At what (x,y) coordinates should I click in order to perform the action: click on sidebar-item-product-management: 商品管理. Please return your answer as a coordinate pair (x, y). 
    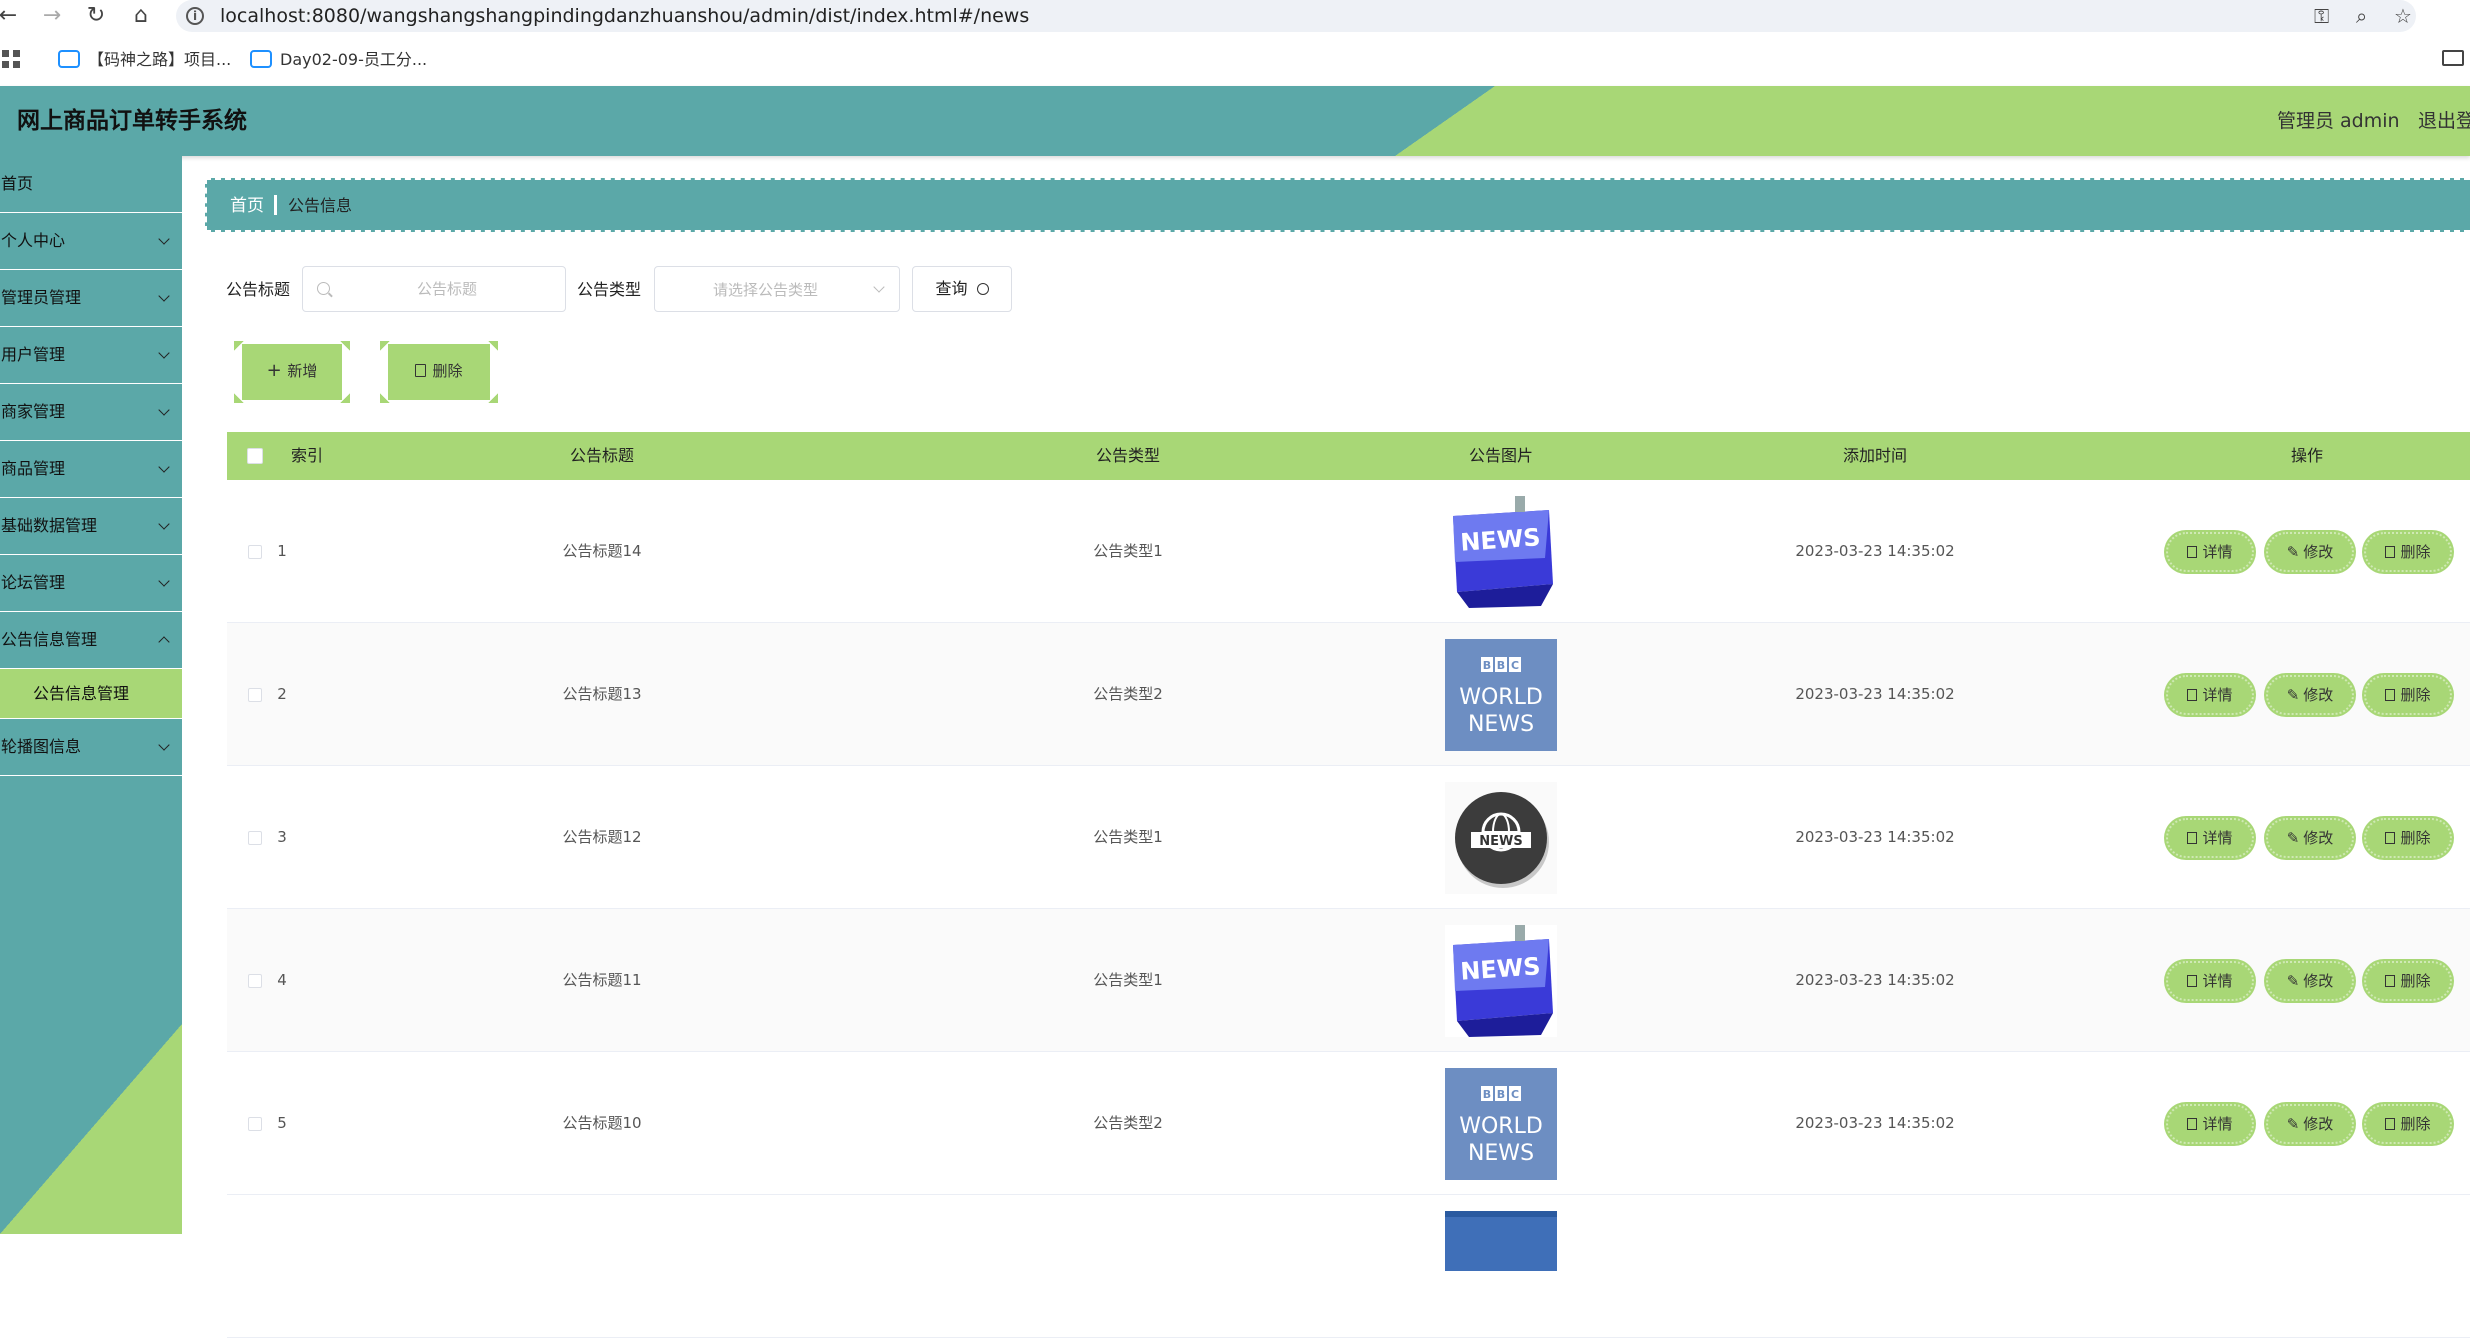
    Looking at the image, I should click on (91, 469).